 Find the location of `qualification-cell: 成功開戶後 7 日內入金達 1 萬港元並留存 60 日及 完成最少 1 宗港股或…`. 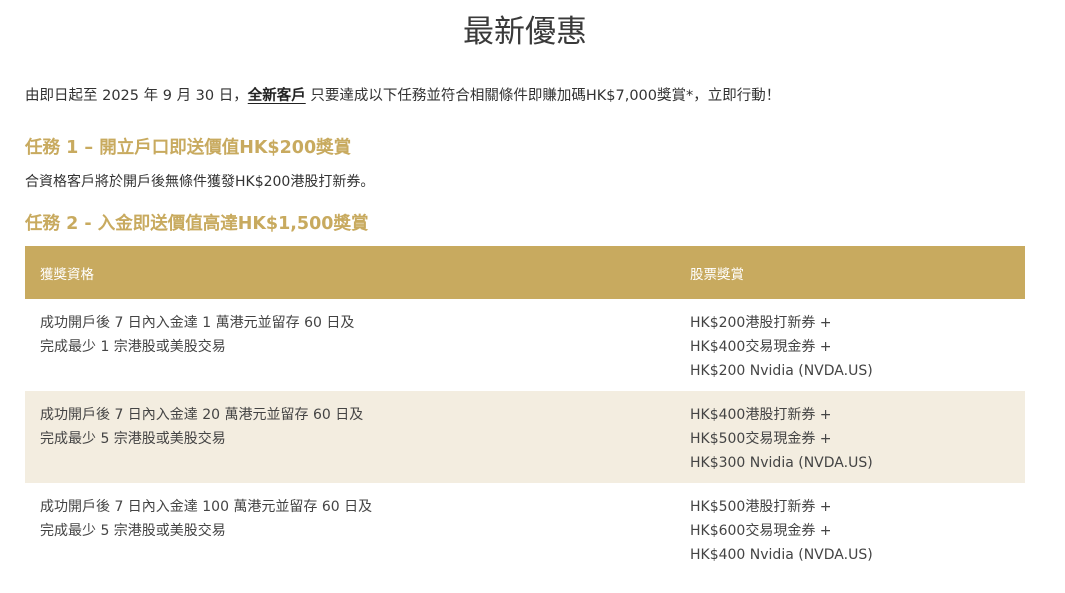

qualification-cell: 成功開戶後 7 日內入金達 1 萬港元並留存 60 日及 完成最少 1 宗港股或… is located at coordinates (347, 345).